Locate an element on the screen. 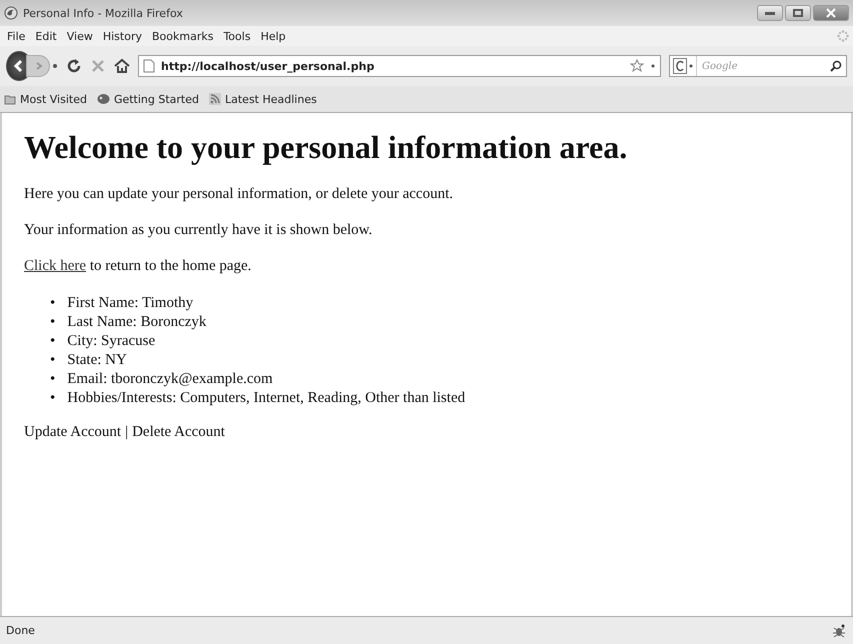 The image size is (853, 644). home-icon is located at coordinates (122, 66).